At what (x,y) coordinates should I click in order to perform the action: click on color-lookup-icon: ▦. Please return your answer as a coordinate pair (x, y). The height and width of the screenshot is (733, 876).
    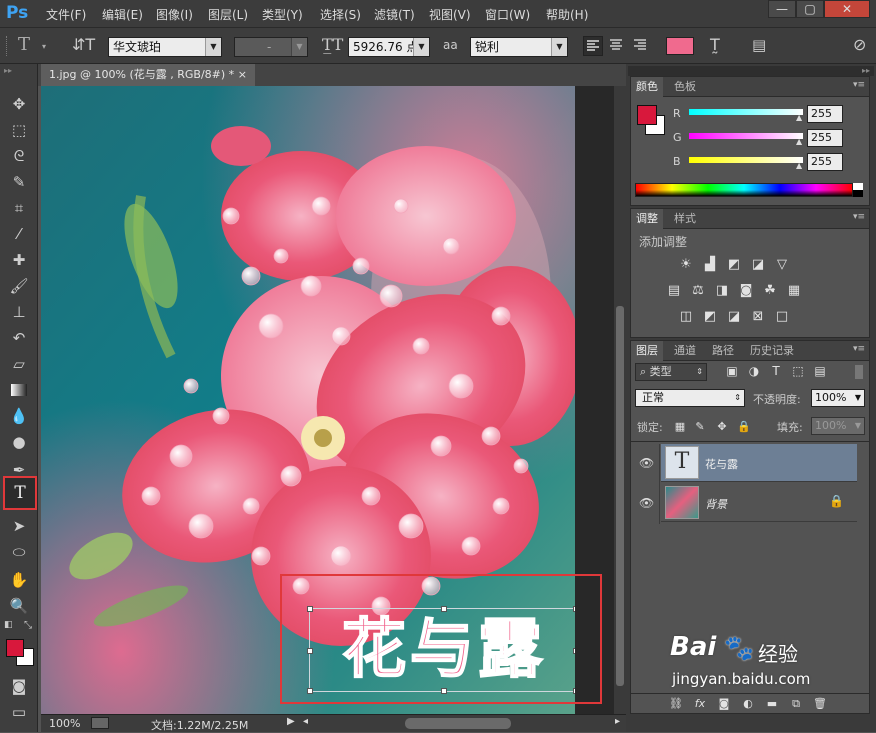
    Looking at the image, I should click on (794, 291).